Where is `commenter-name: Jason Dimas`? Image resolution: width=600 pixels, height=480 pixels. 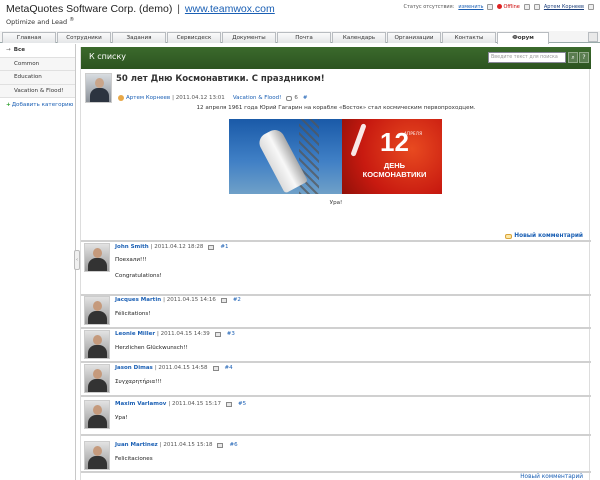
commenter-name: Jason Dimas is located at coordinates (134, 368).